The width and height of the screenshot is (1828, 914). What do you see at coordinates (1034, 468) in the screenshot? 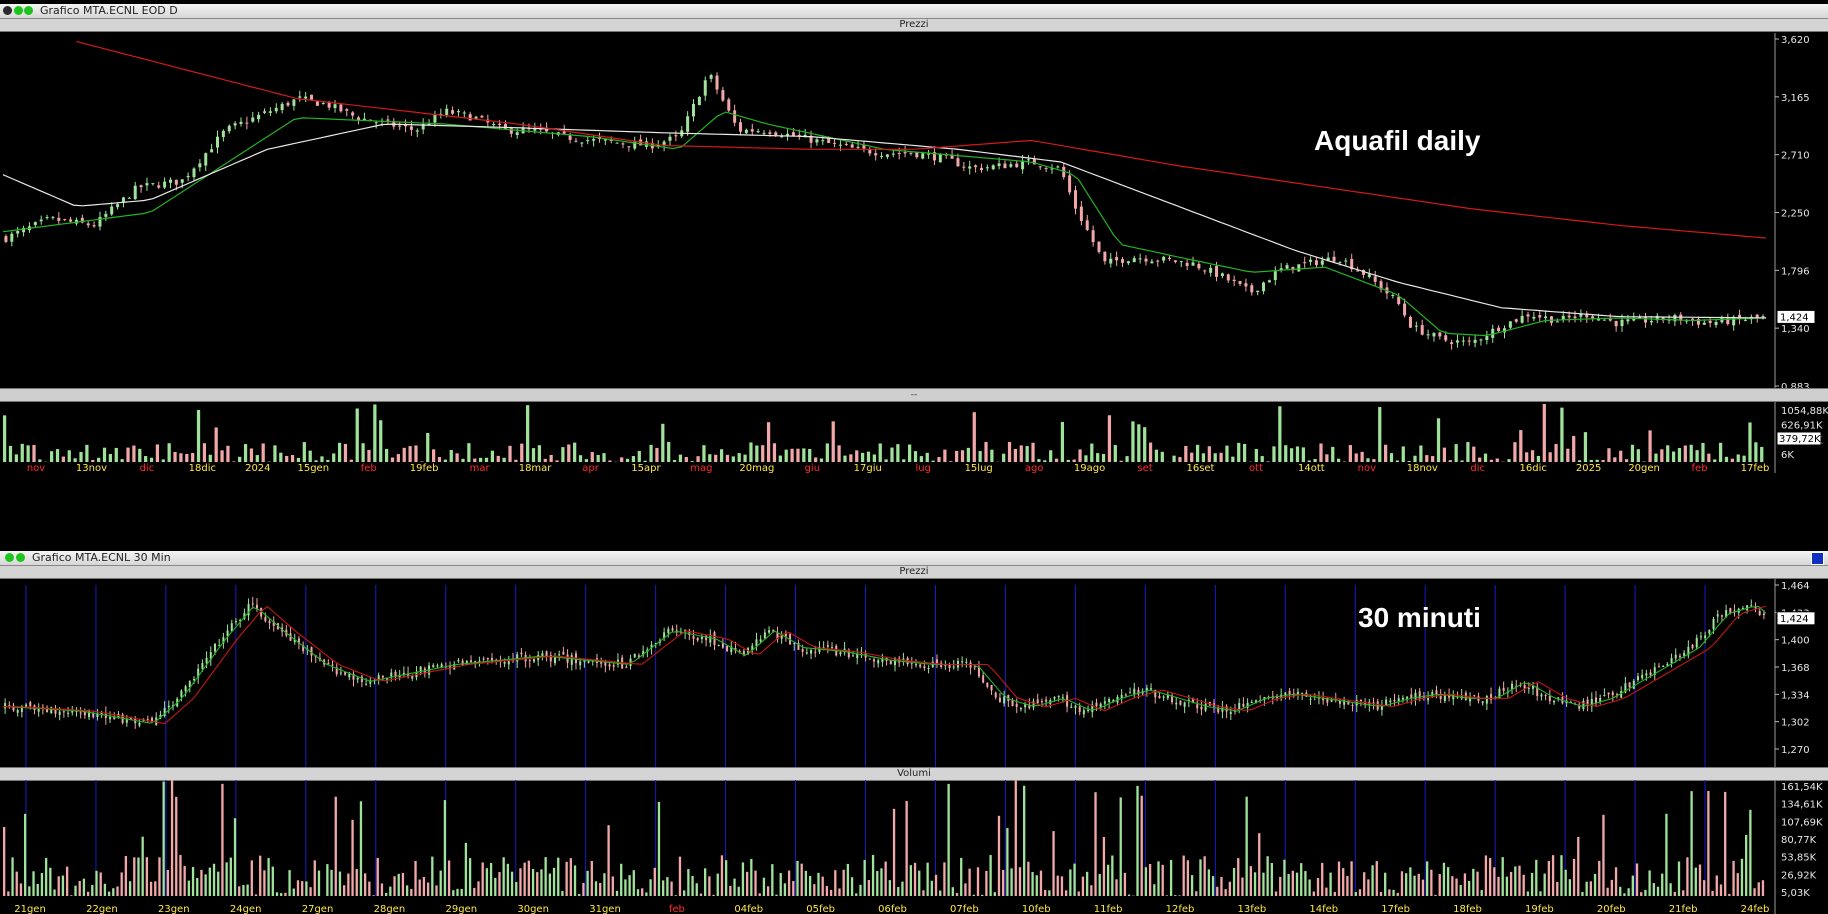
I see `time-axis-label: ago` at bounding box center [1034, 468].